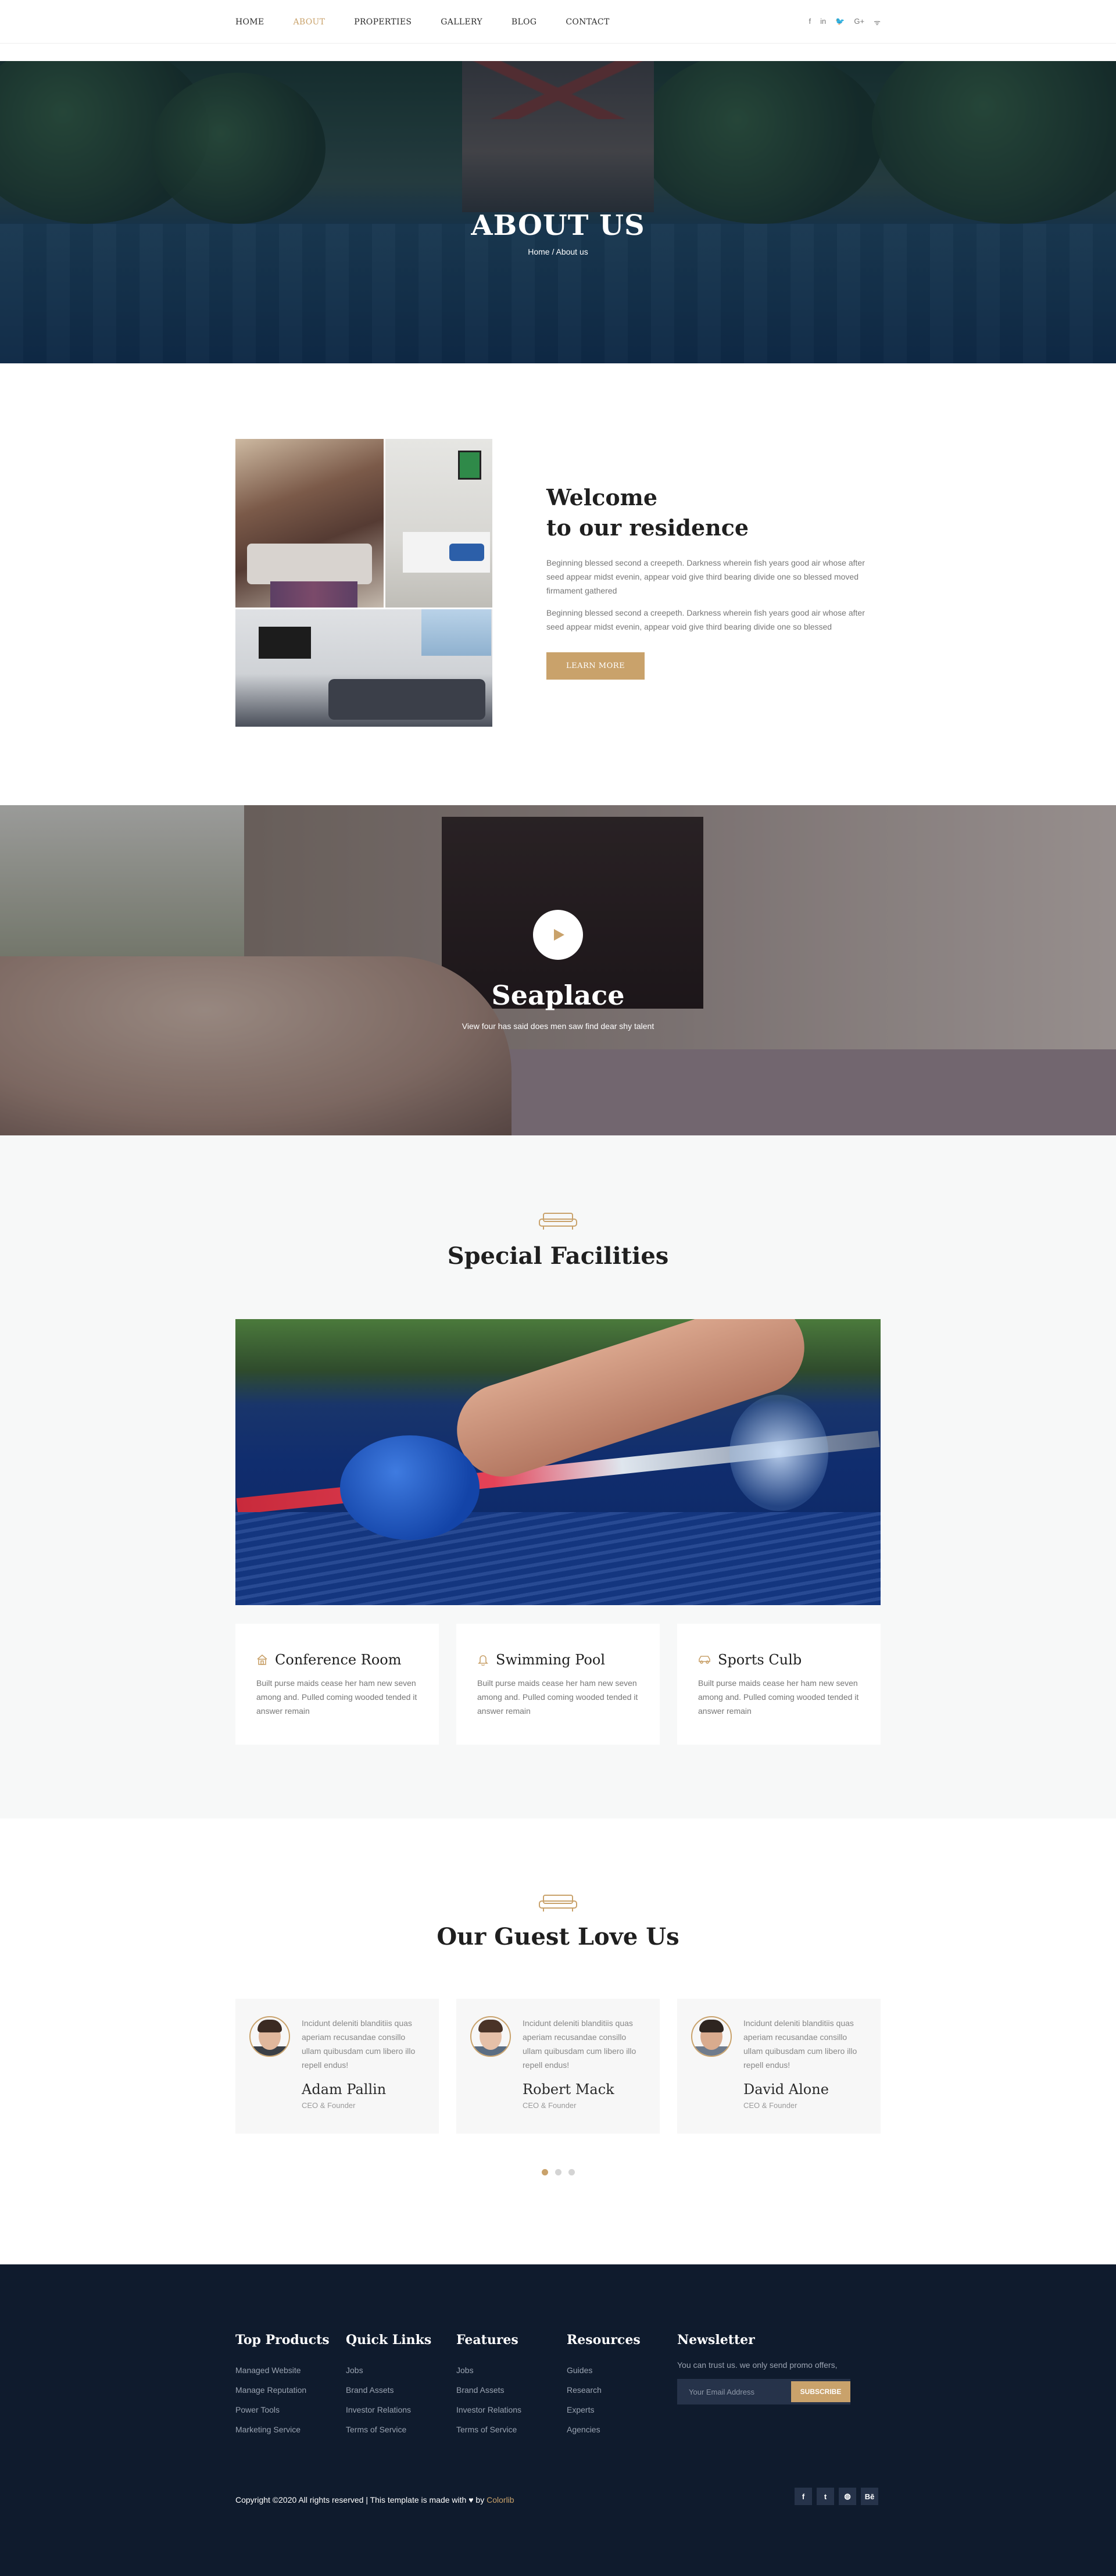  I want to click on facility-title: Sports Culb, so click(760, 1660).